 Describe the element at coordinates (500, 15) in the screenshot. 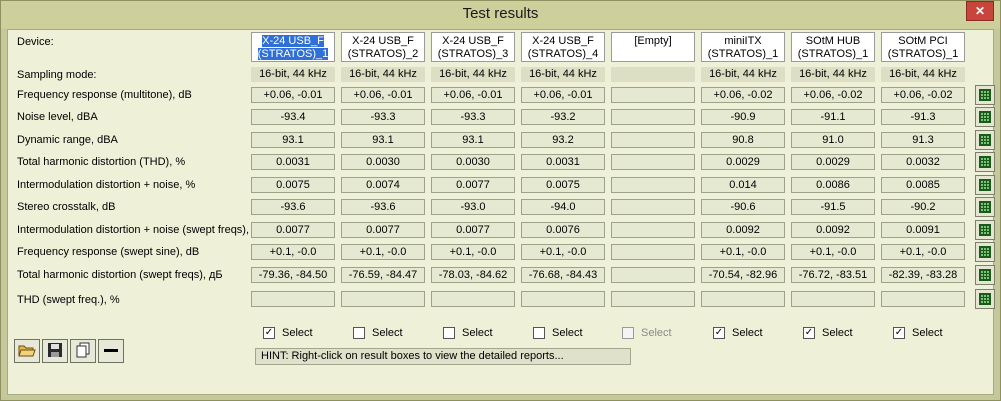

I see `title-bar: Test results ✕` at that location.